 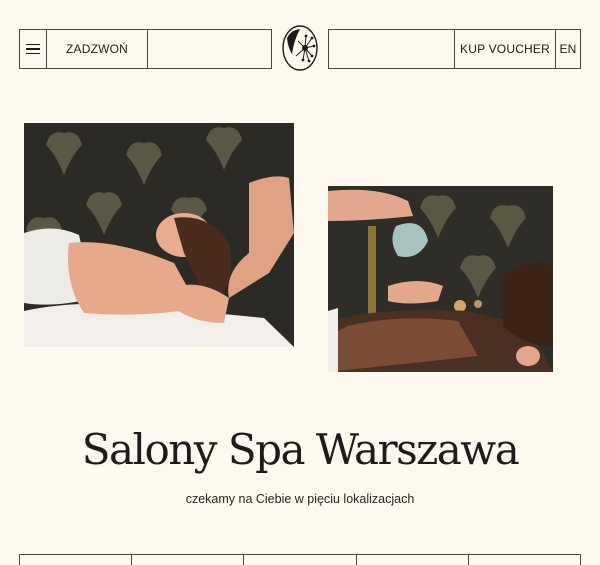 I want to click on top-navigation: ZADZWOŃ KUP VOUCHER EN, so click(x=300, y=48).